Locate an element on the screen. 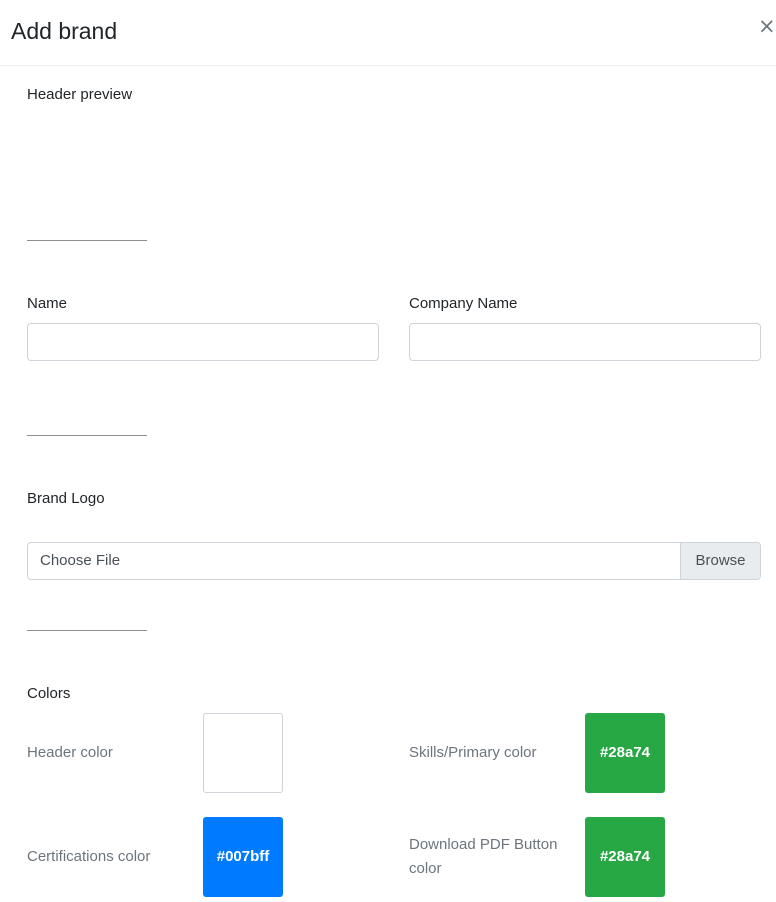 This screenshot has width=776, height=902. modal-title: Add brand is located at coordinates (64, 31).